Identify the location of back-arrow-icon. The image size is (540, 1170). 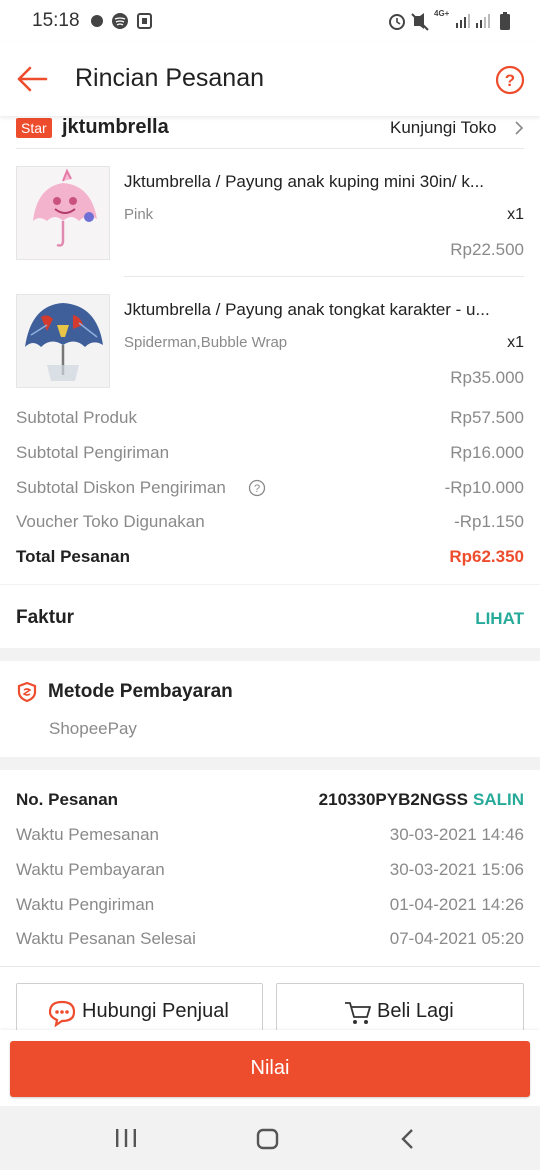
(32, 79).